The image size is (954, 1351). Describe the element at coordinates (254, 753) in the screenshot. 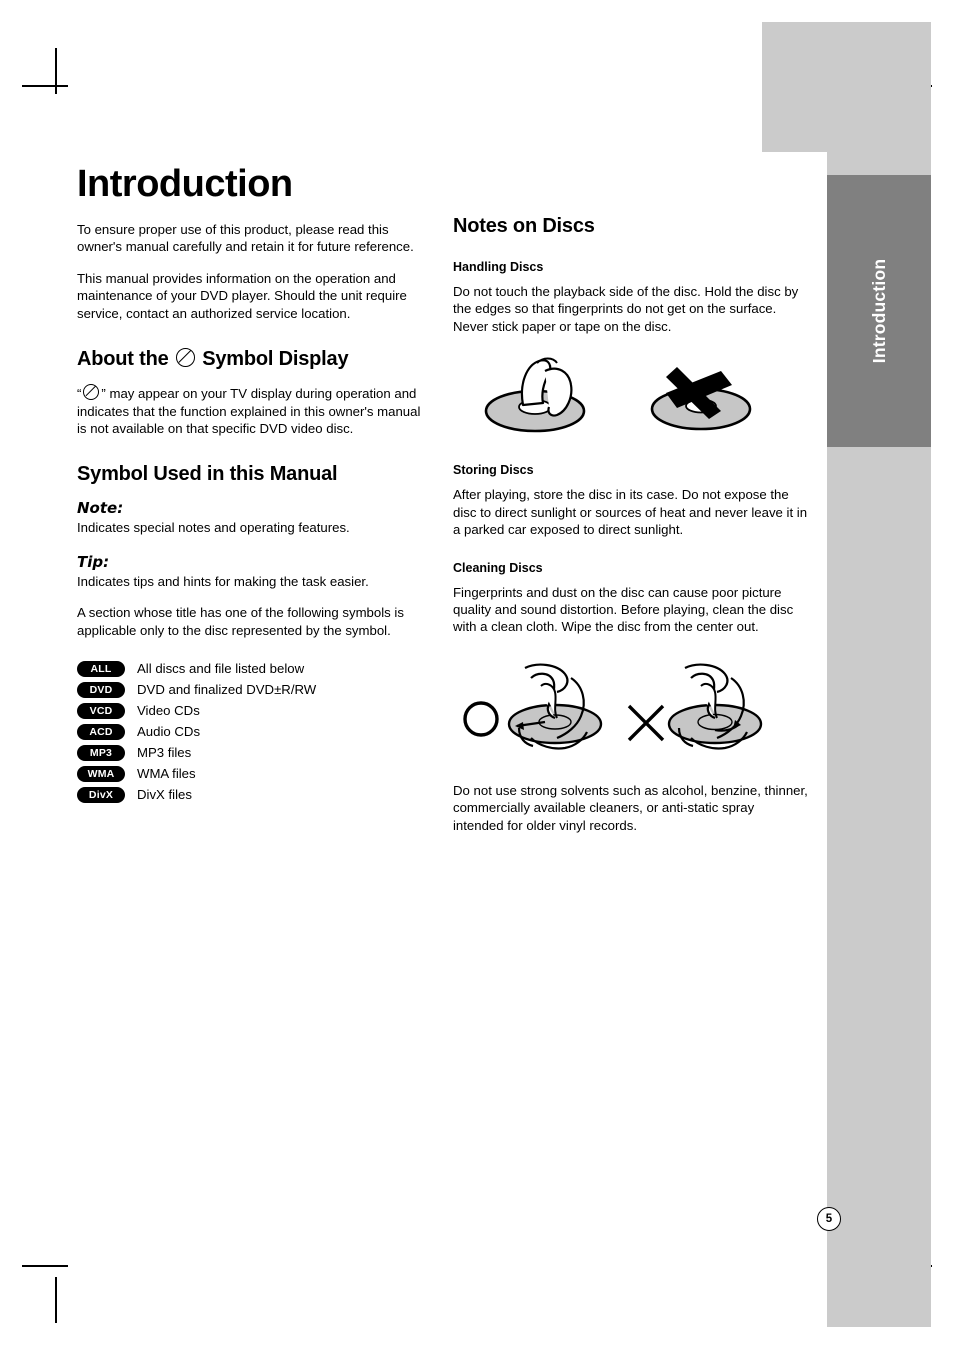

I see `list-item: MP3 MP3 files` at that location.